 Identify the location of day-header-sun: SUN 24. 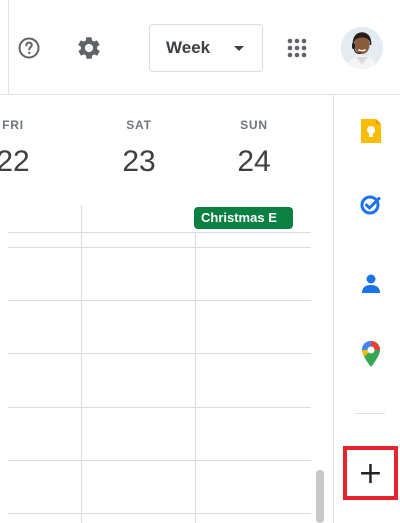
(254, 150).